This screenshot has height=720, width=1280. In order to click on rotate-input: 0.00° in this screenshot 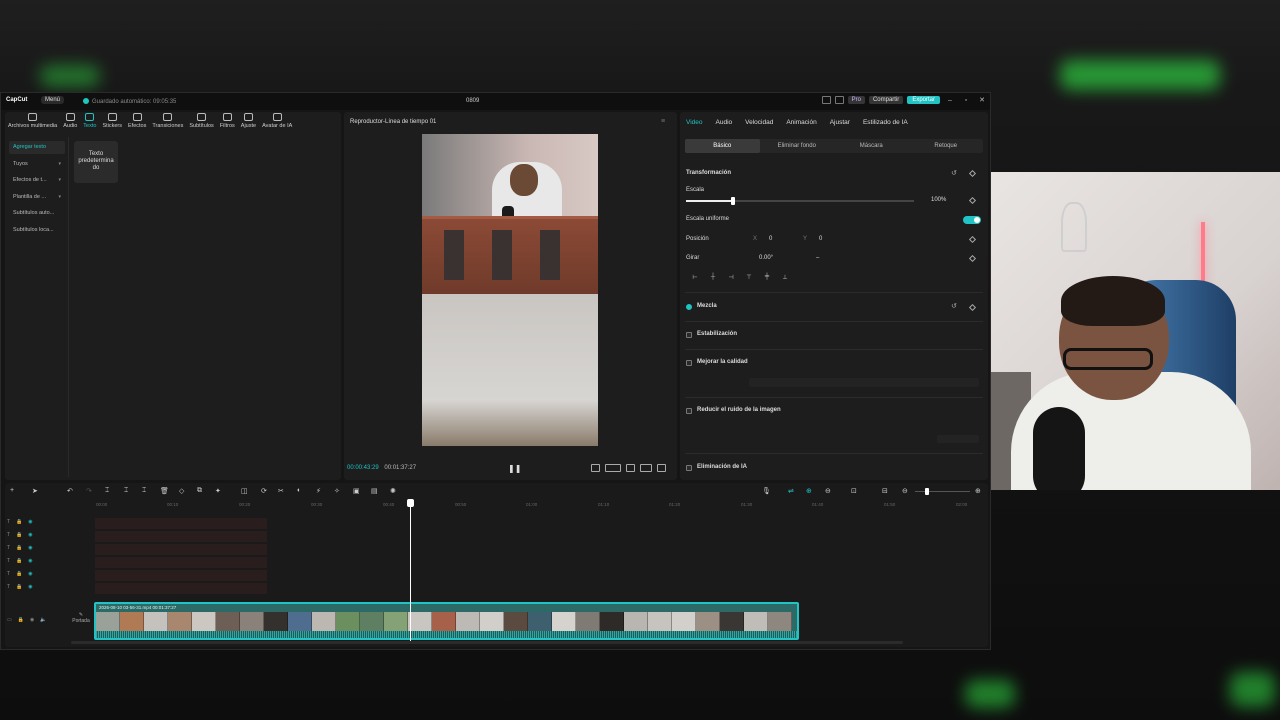, I will do `click(766, 258)`.